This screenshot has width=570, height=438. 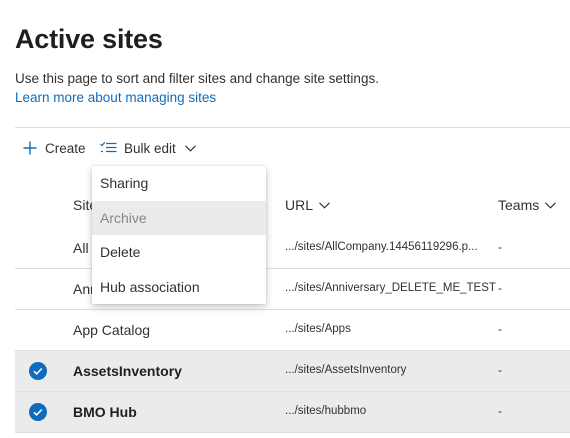 I want to click on learn-more-link: Learn more about managing sites, so click(x=115, y=97).